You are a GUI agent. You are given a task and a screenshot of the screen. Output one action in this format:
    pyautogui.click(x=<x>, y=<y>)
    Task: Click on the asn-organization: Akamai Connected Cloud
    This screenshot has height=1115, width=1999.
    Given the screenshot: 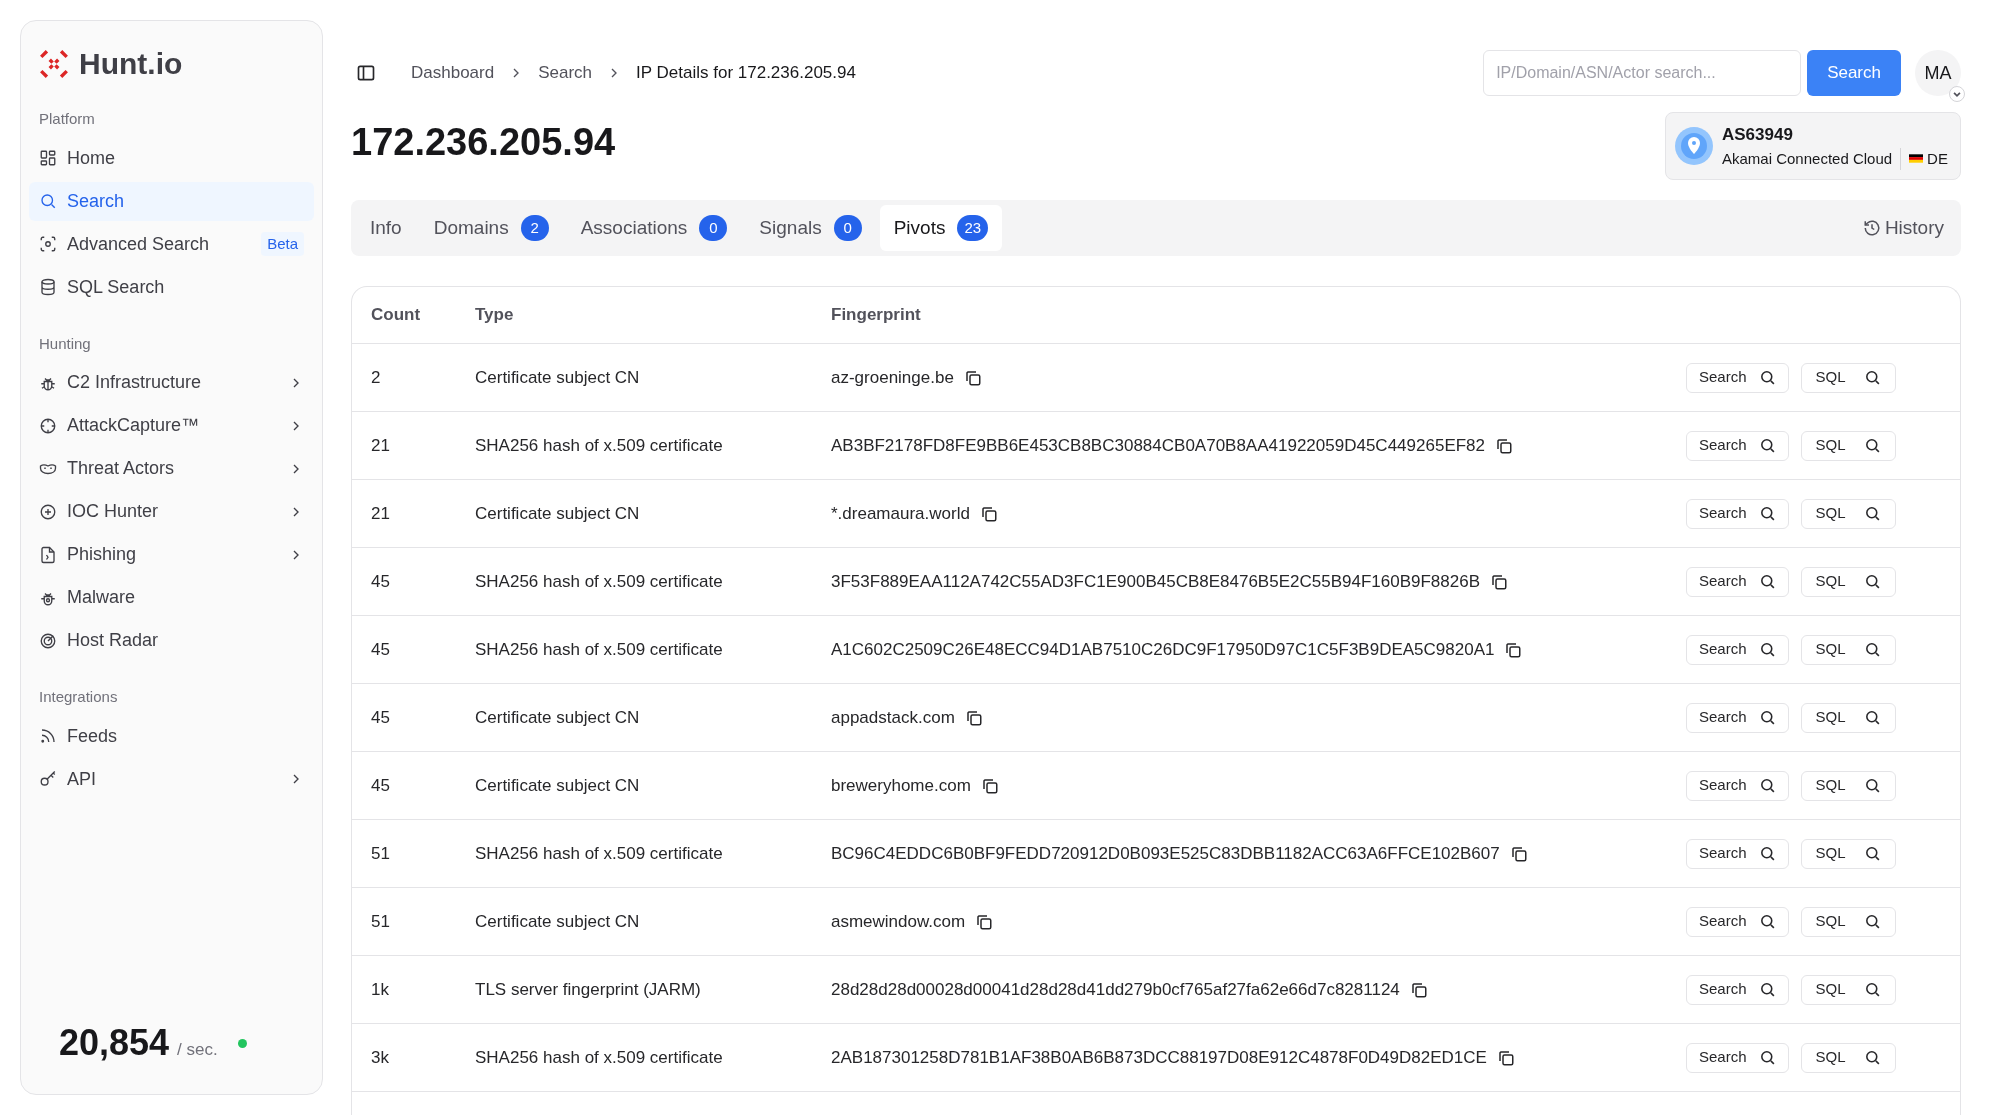 What is the action you would take?
    pyautogui.click(x=1812, y=158)
    